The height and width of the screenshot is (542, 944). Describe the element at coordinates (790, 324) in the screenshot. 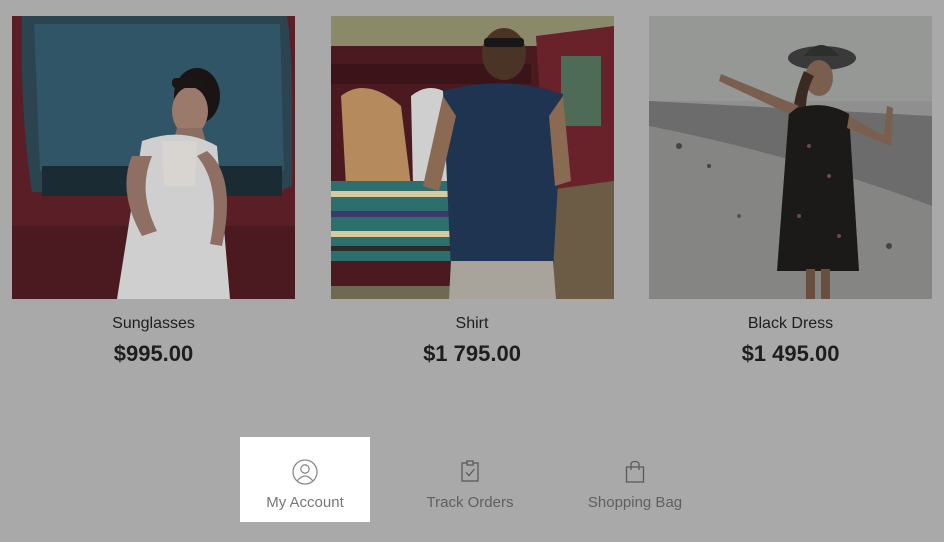

I see `product-name: Black Dress` at that location.